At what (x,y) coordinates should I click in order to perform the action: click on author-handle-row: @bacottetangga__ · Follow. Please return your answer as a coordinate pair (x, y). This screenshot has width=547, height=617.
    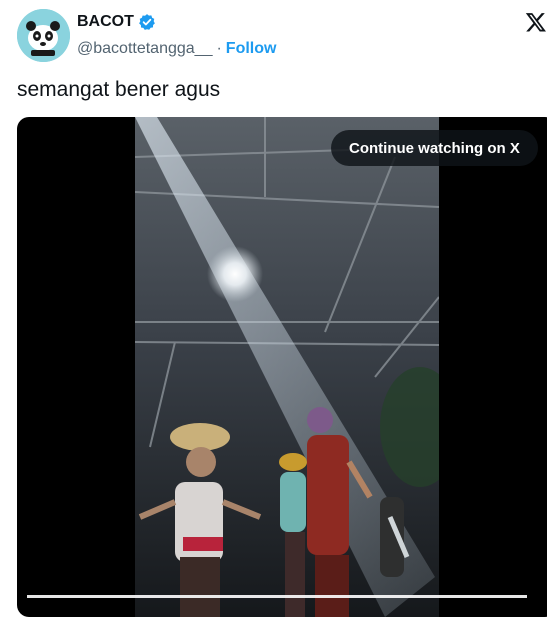
    Looking at the image, I should click on (176, 49).